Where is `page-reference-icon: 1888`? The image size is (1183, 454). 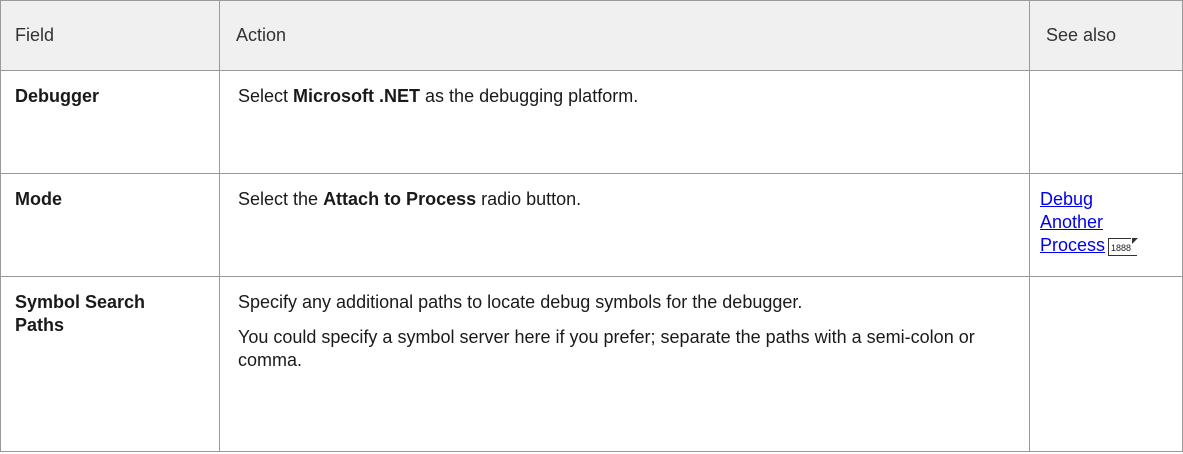 page-reference-icon: 1888 is located at coordinates (1123, 247).